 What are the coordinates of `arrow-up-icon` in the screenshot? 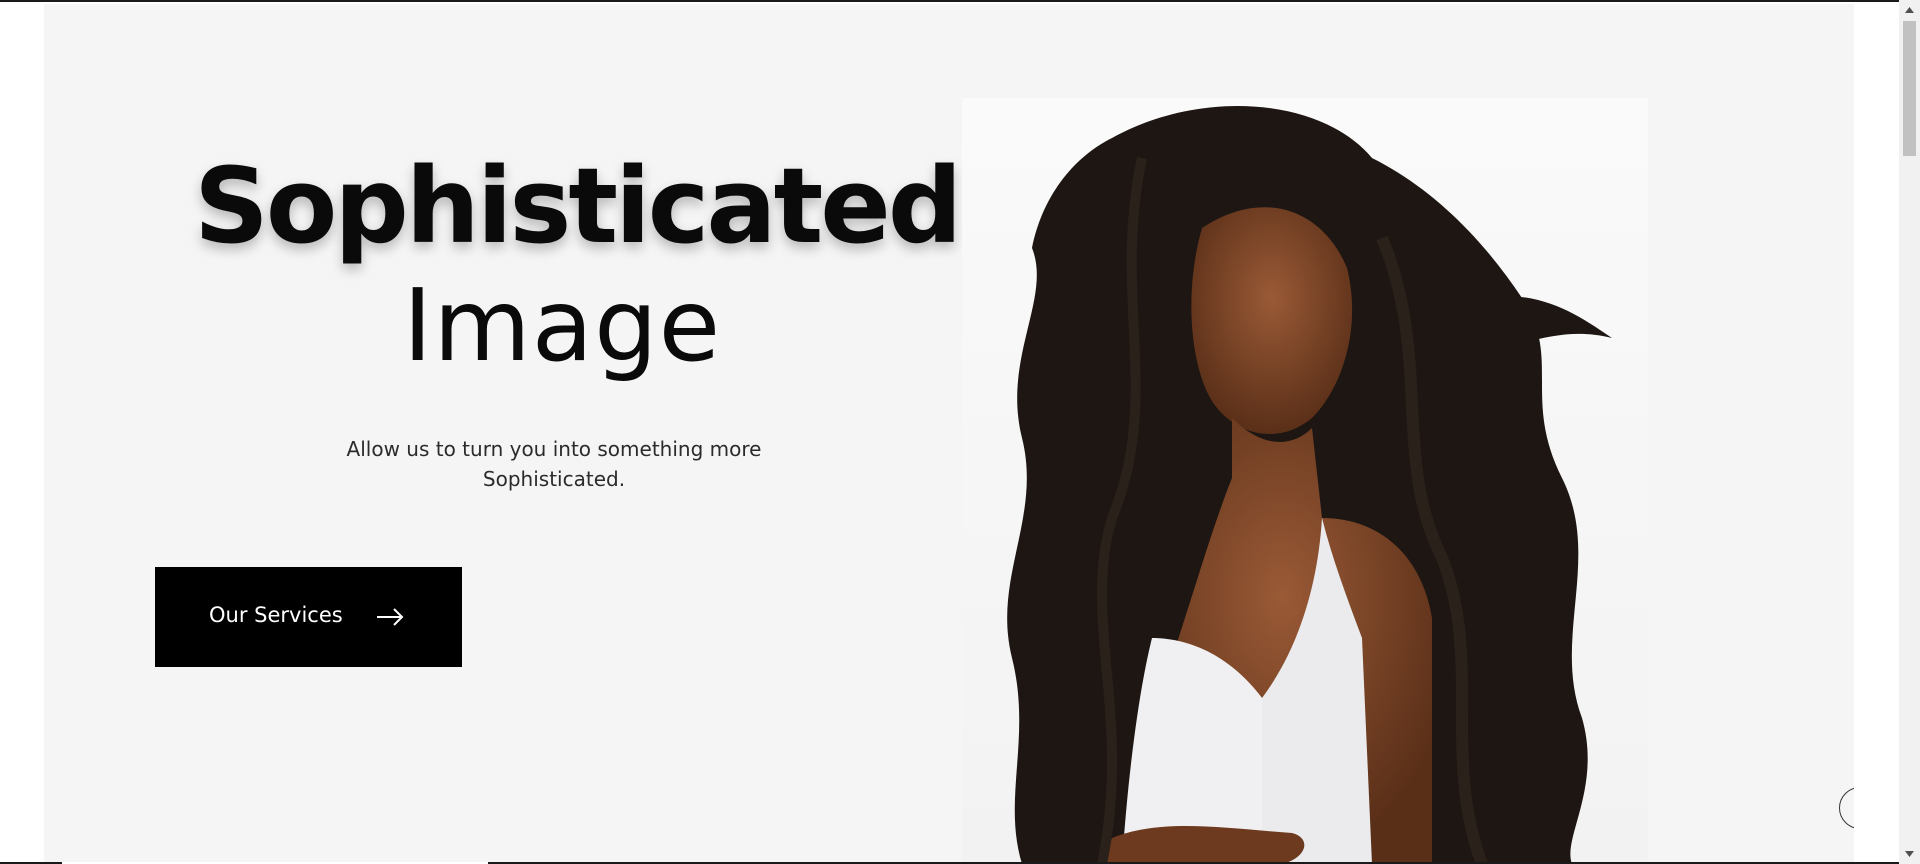 It's located at (1853, 808).